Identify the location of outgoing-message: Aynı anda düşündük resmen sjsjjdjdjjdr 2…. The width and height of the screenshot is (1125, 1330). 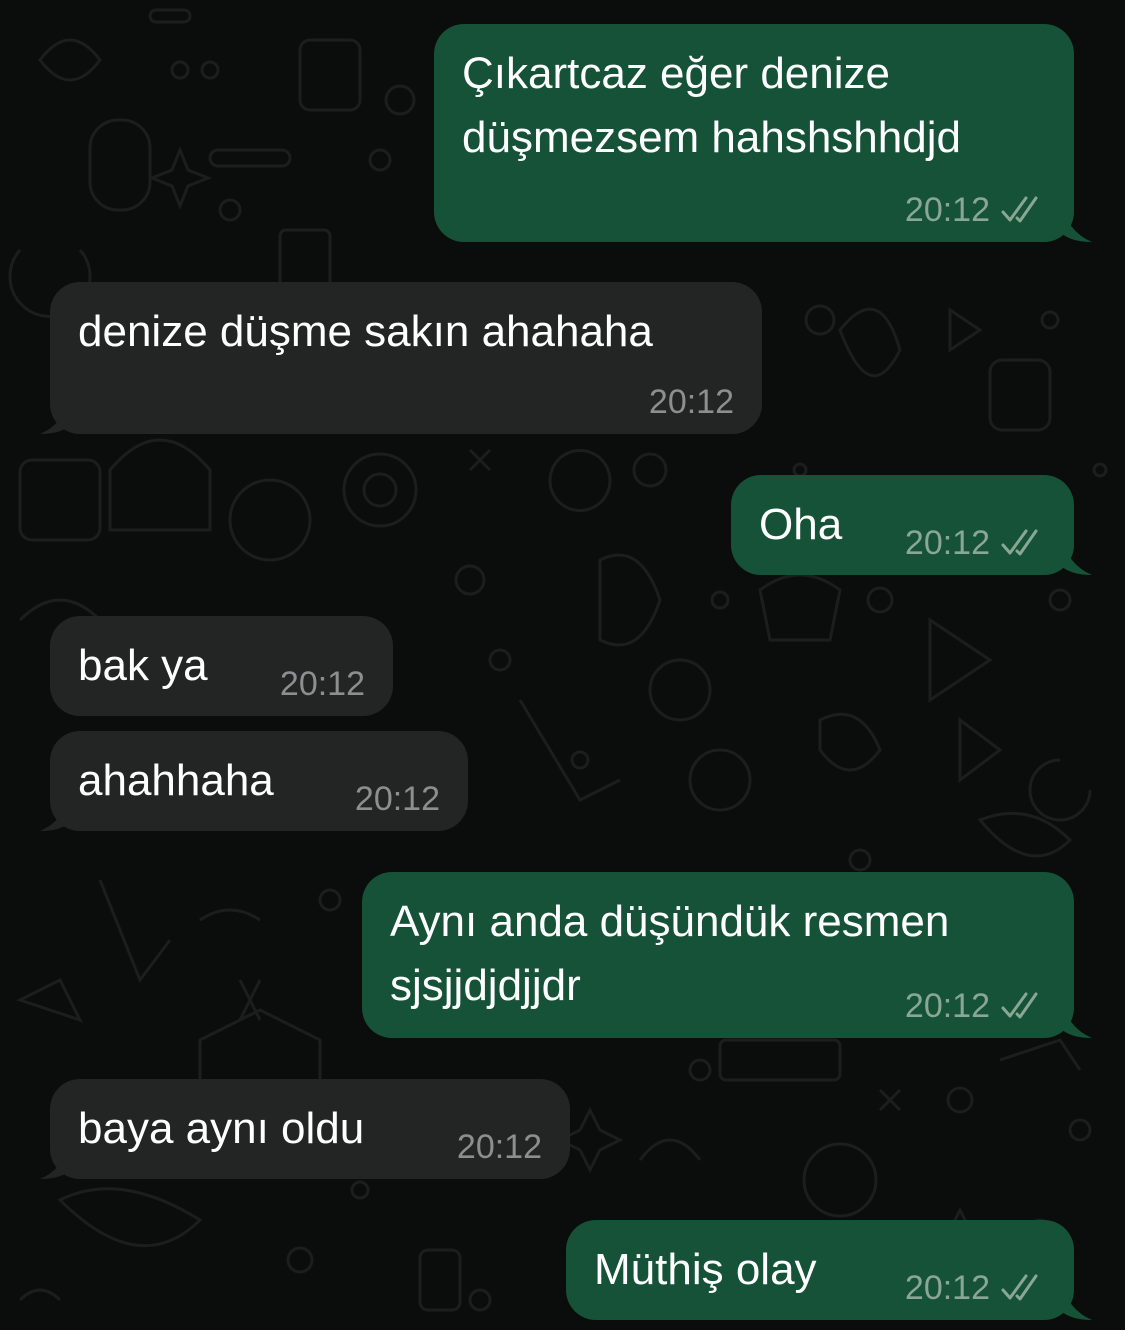
(718, 955).